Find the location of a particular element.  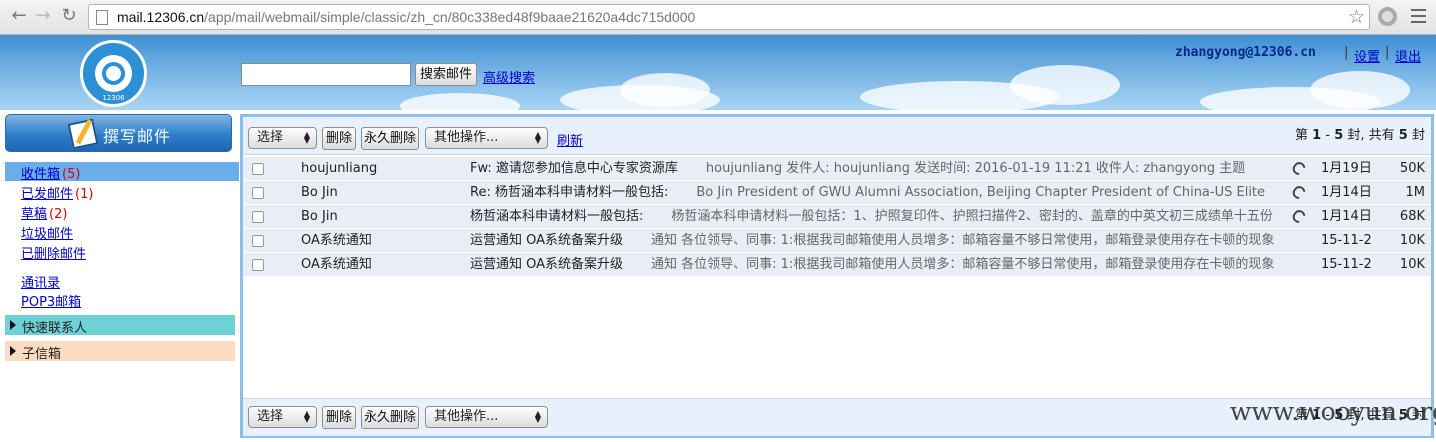

pen-paper-icon is located at coordinates (83, 134).